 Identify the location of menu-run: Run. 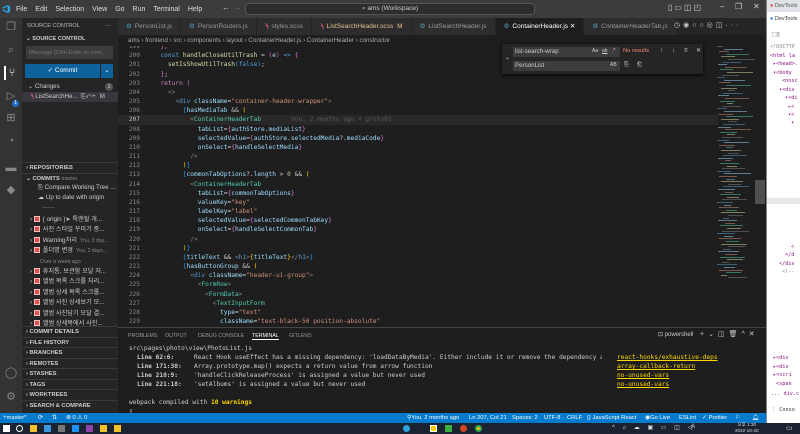
(139, 9).